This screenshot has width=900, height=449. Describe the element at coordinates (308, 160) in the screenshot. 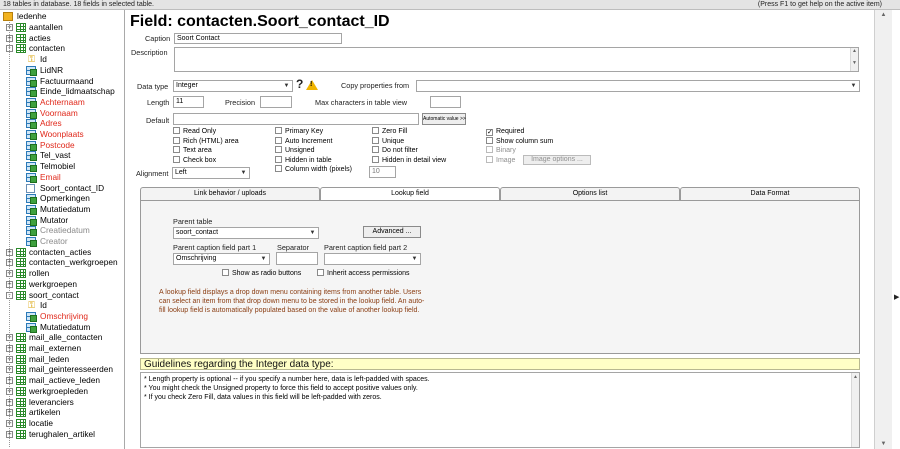

I see `checkbox-label: Hidden in table` at that location.